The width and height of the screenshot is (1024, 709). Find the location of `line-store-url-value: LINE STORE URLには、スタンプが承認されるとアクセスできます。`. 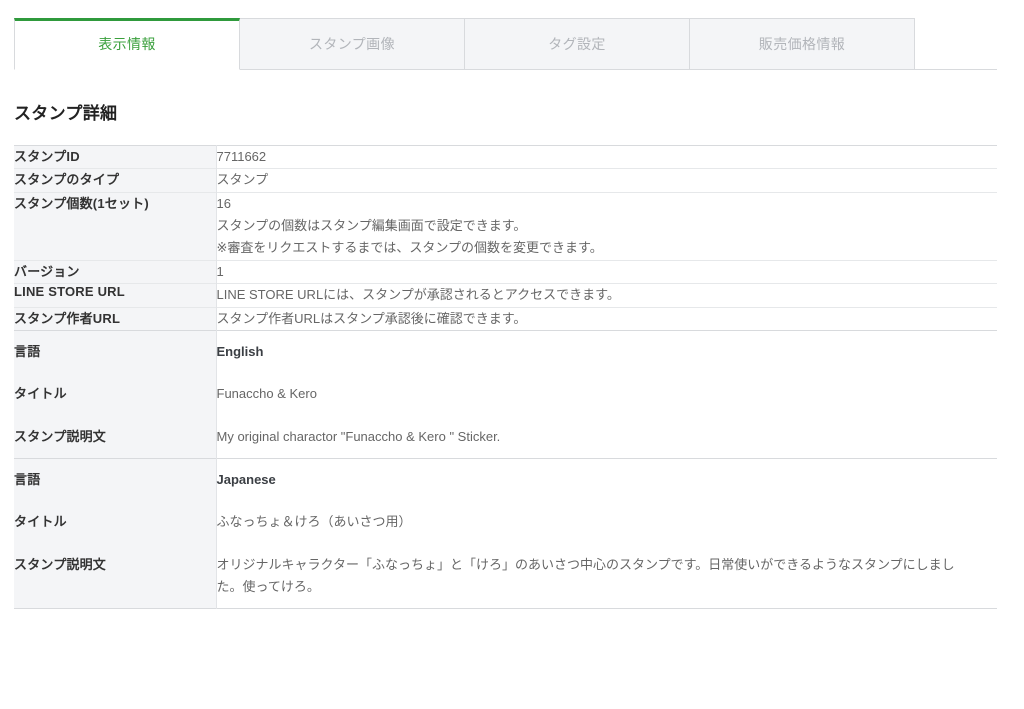

line-store-url-value: LINE STORE URLには、スタンプが承認されるとアクセスできます。 is located at coordinates (418, 295).